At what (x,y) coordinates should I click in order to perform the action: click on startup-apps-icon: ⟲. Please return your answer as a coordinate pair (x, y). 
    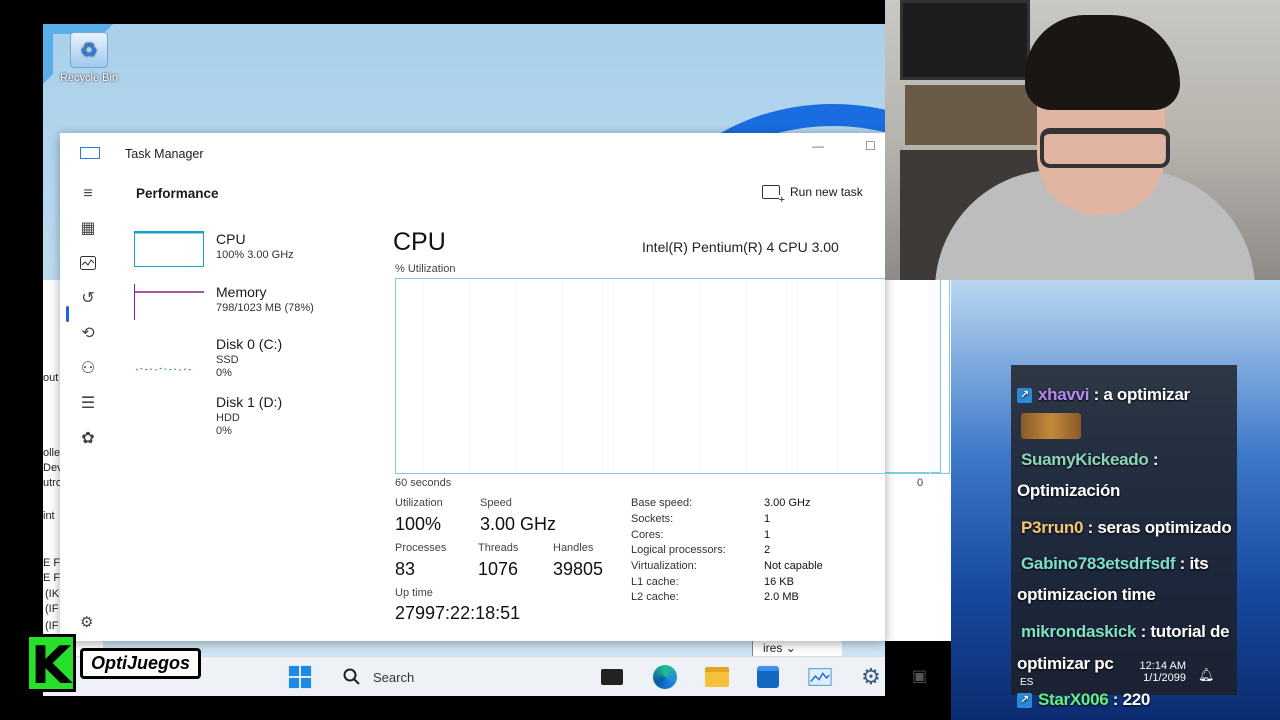
    Looking at the image, I should click on (88, 333).